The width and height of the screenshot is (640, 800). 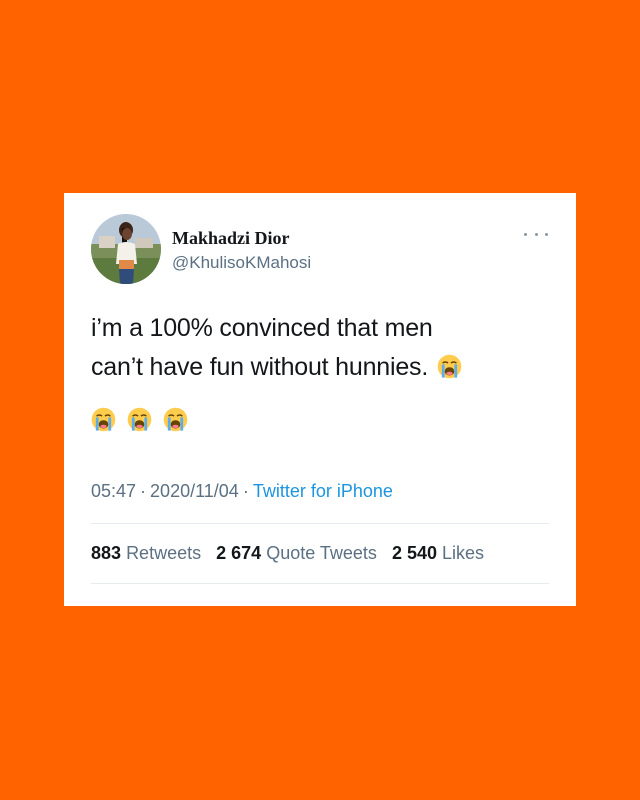 I want to click on tweet-meta: 05:47 · 2020/11/04 · Twitter for iPhone, so click(x=242, y=491).